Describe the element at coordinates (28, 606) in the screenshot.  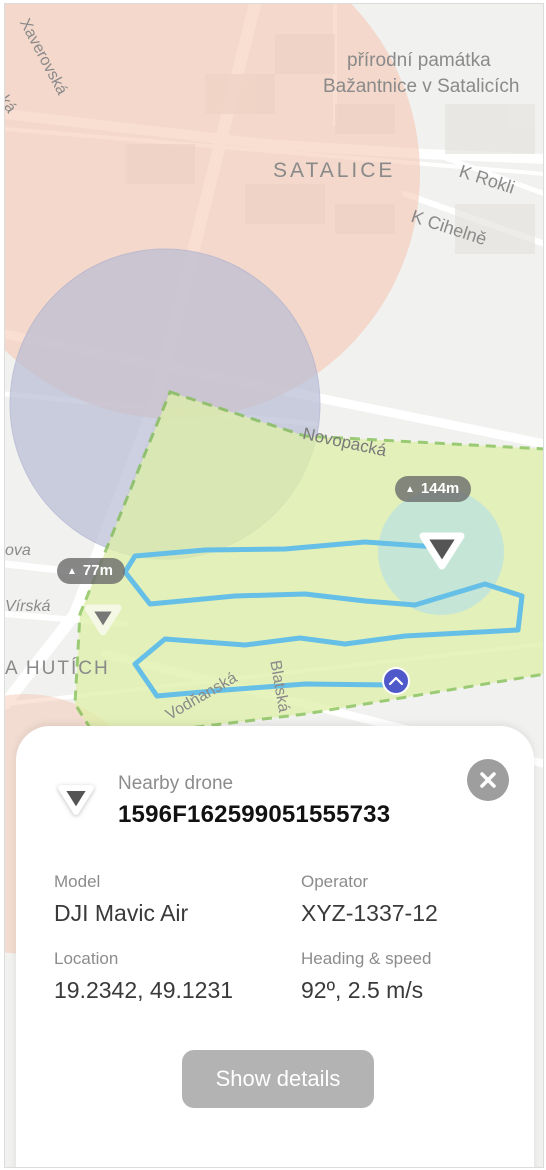
I see `street-label-virska: Vírská` at that location.